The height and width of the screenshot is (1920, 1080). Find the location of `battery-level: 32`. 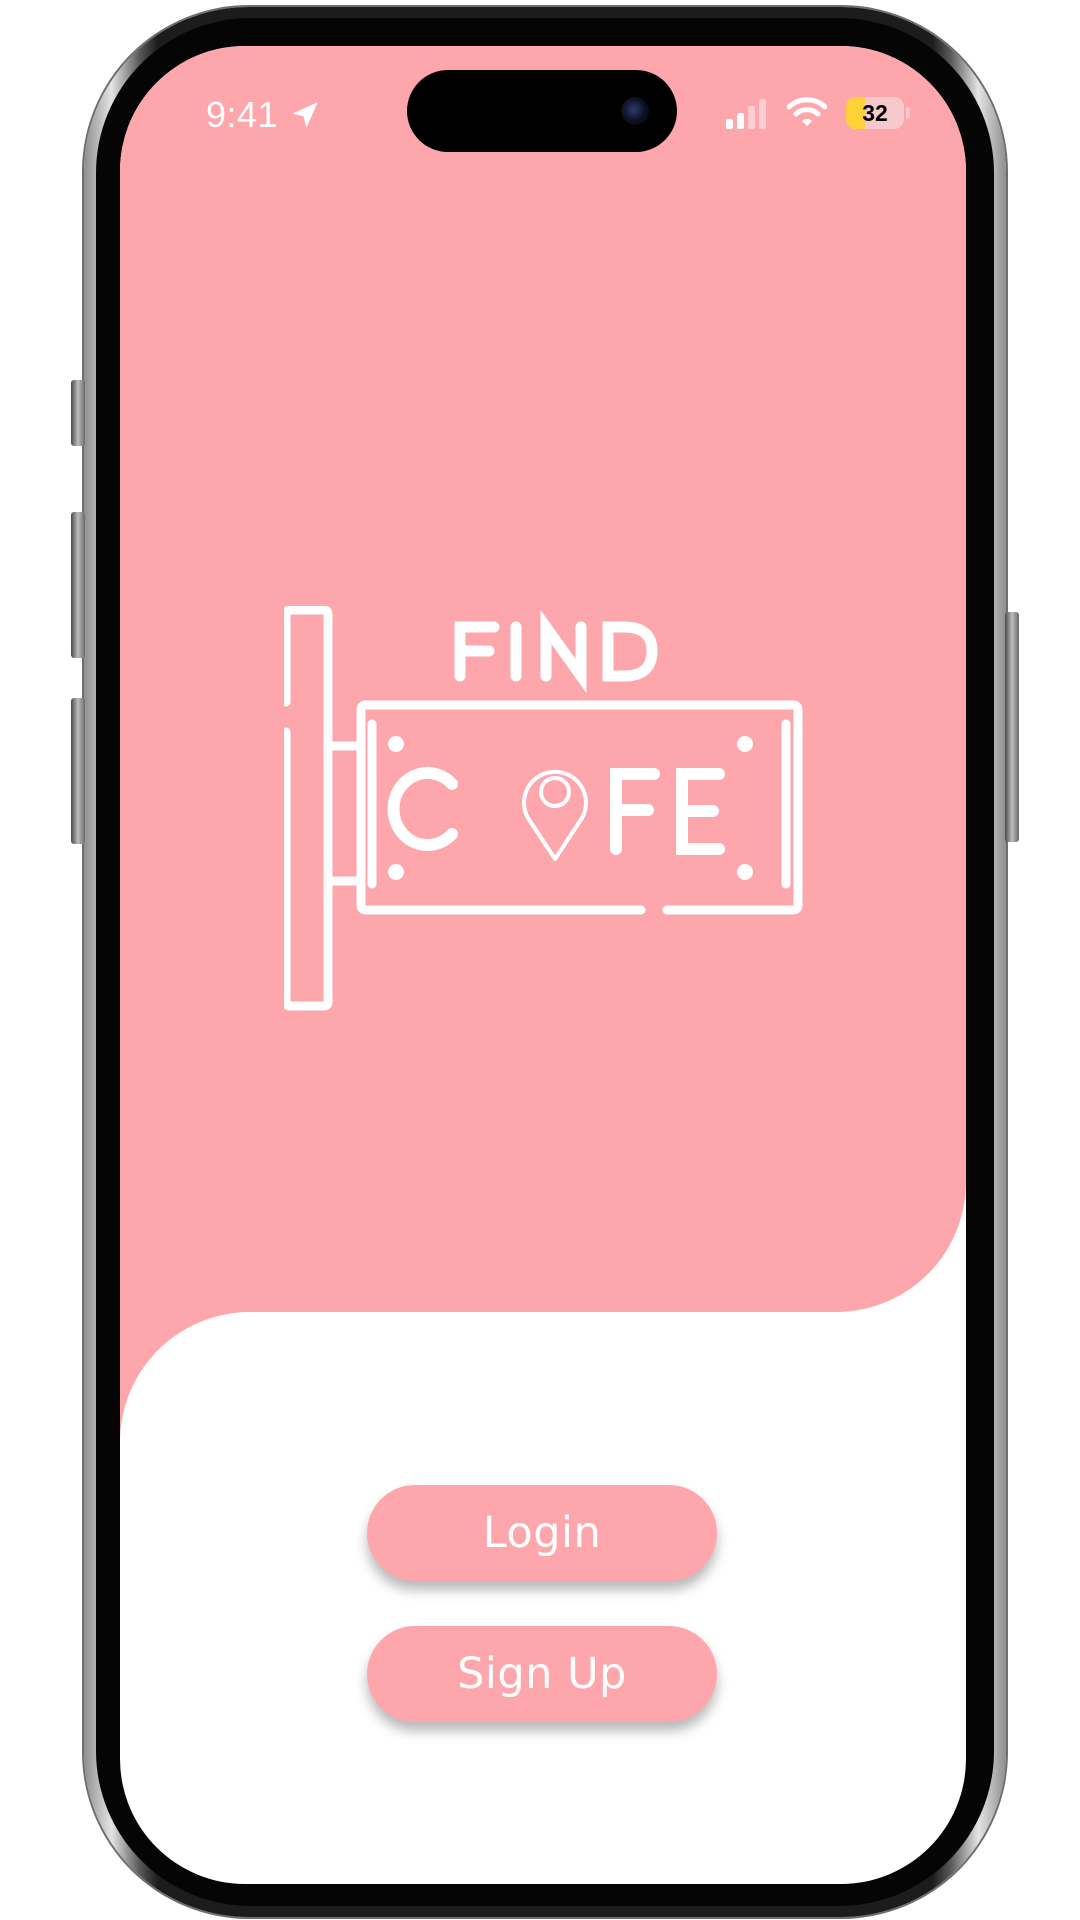

battery-level: 32 is located at coordinates (875, 113).